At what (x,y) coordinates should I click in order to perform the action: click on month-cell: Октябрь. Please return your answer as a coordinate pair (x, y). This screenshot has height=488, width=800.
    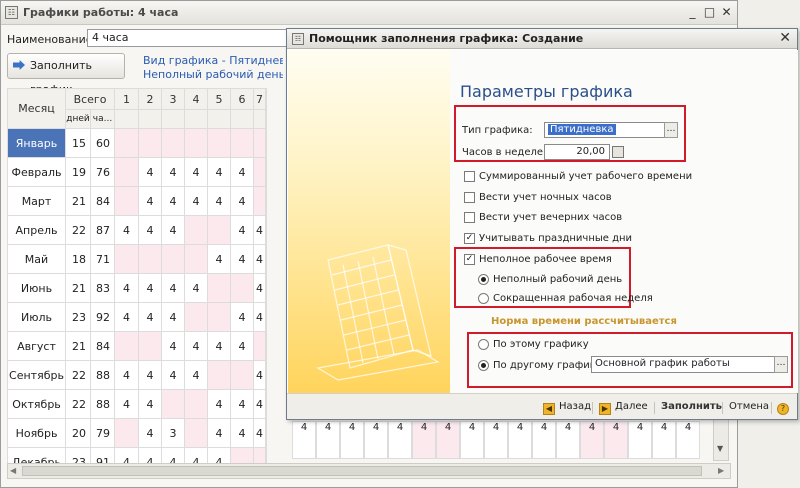
    Looking at the image, I should click on (36, 404).